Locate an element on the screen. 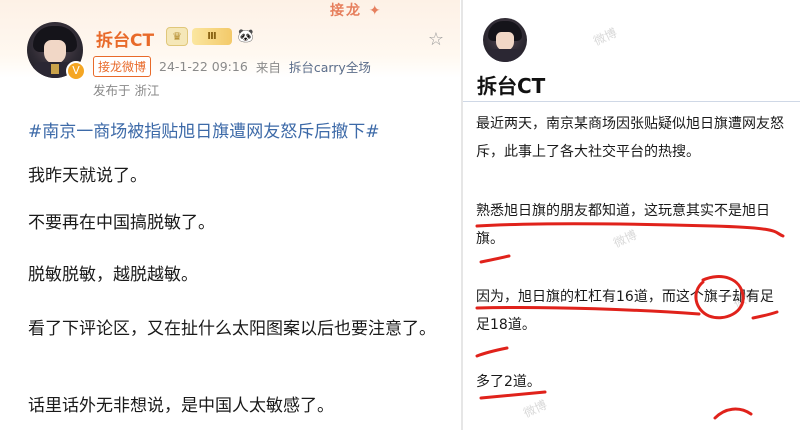  article-paragraph: 多了2道。 is located at coordinates (508, 382).